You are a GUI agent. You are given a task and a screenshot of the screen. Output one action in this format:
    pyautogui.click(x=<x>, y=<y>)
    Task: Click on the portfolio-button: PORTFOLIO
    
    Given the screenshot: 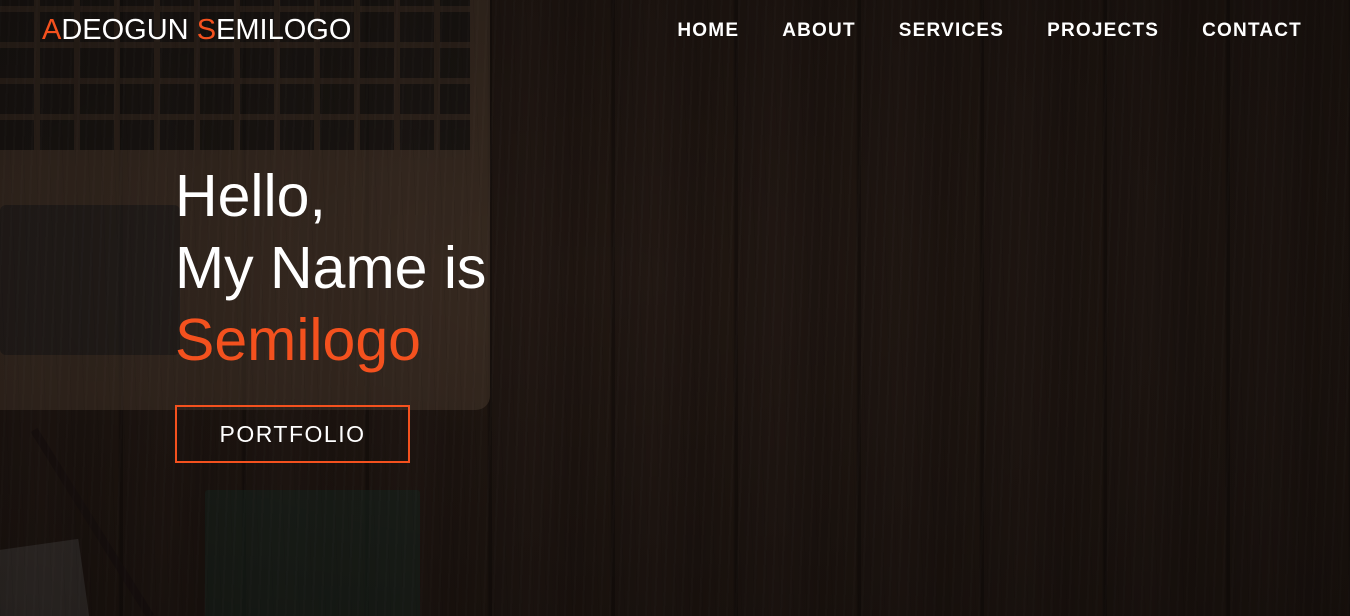 What is the action you would take?
    pyautogui.click(x=292, y=434)
    